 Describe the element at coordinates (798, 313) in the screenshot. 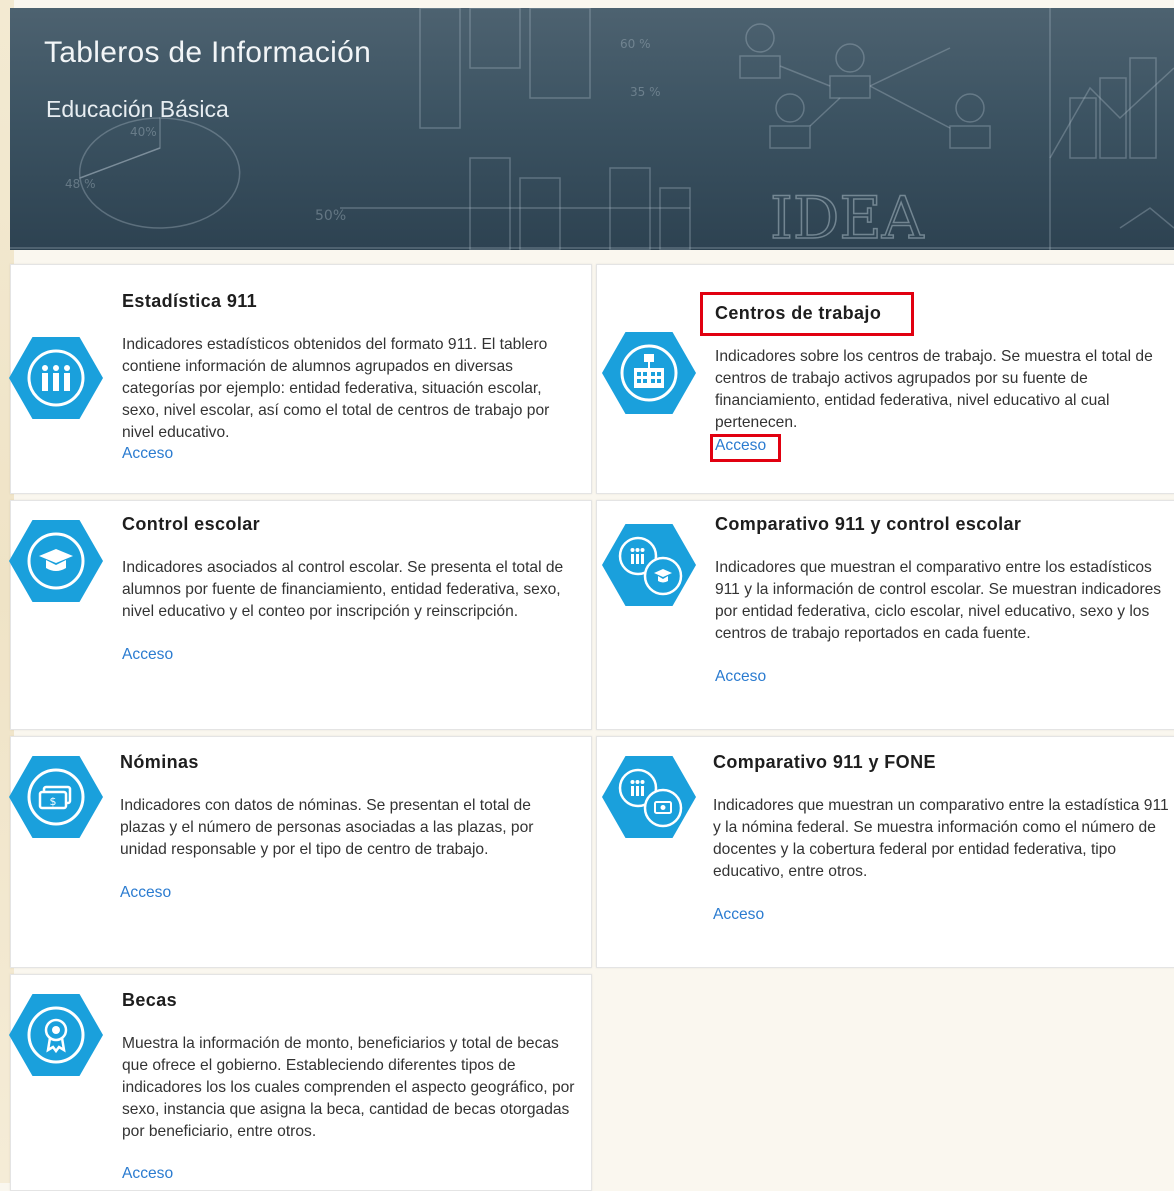

I see `card-title-centros-de-trabajo: Centros de trabajo` at that location.